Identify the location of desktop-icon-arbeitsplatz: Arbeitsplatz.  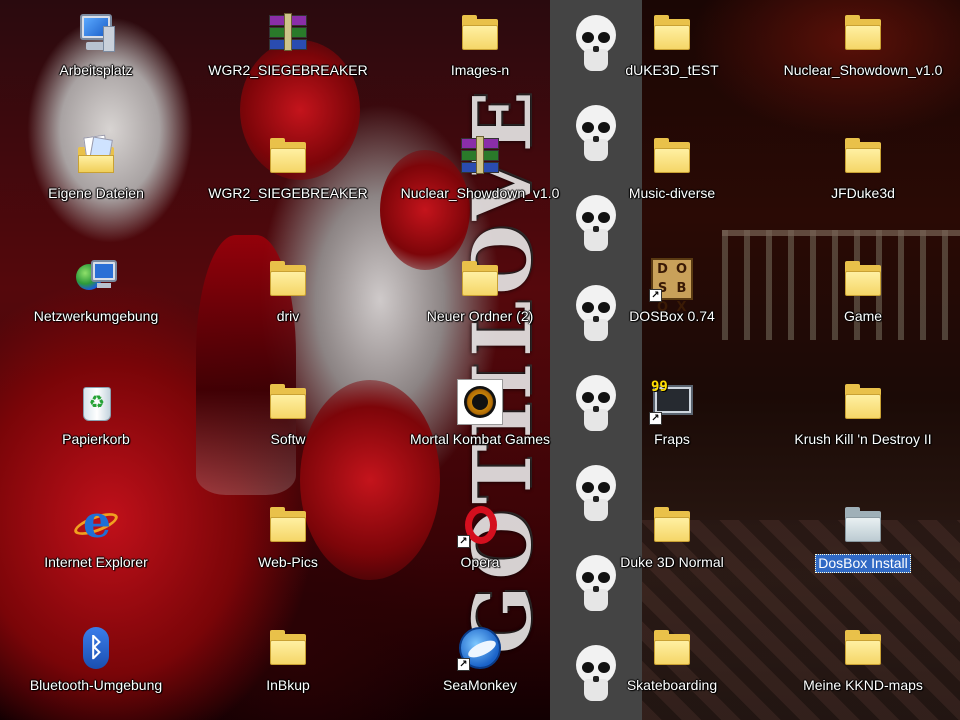
(96, 52).